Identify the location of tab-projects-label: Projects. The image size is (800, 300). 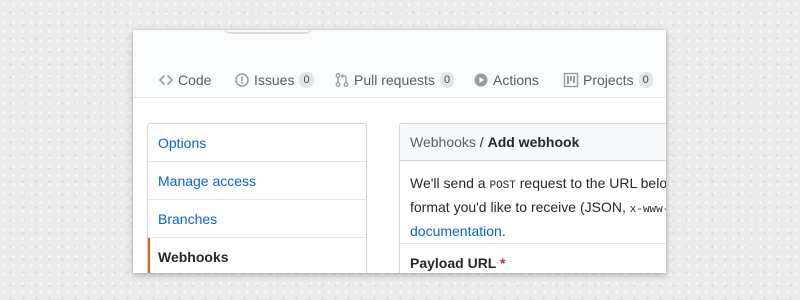
(608, 80).